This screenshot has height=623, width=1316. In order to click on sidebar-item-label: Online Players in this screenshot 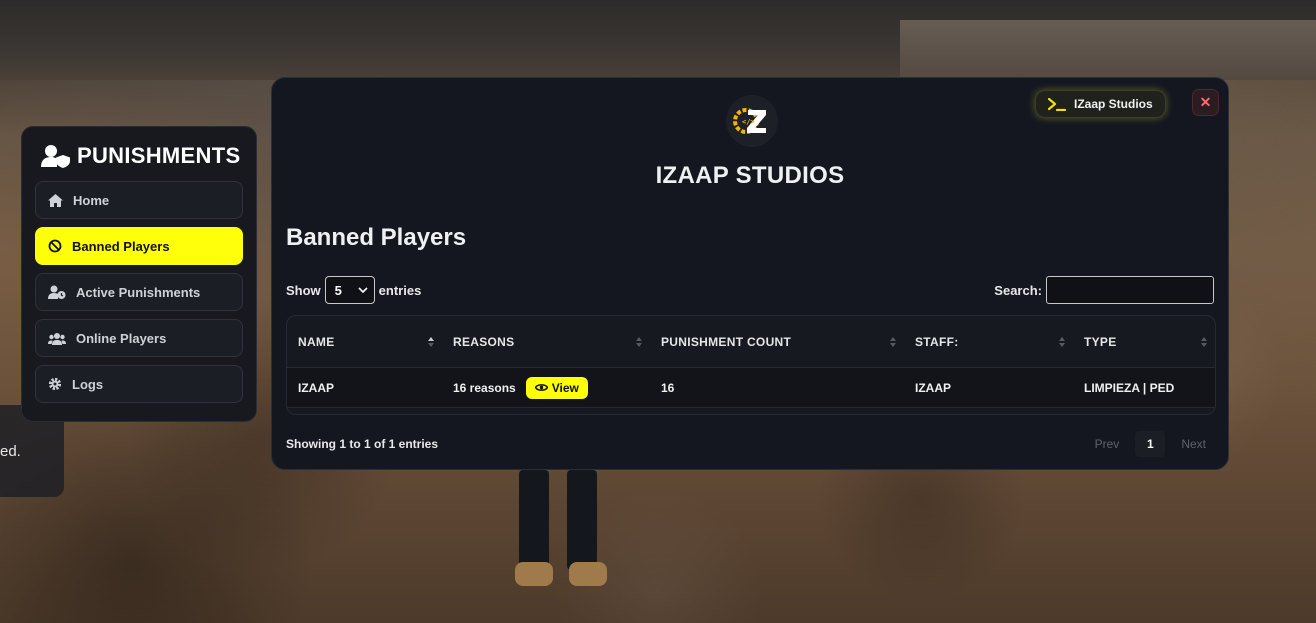, I will do `click(121, 338)`.